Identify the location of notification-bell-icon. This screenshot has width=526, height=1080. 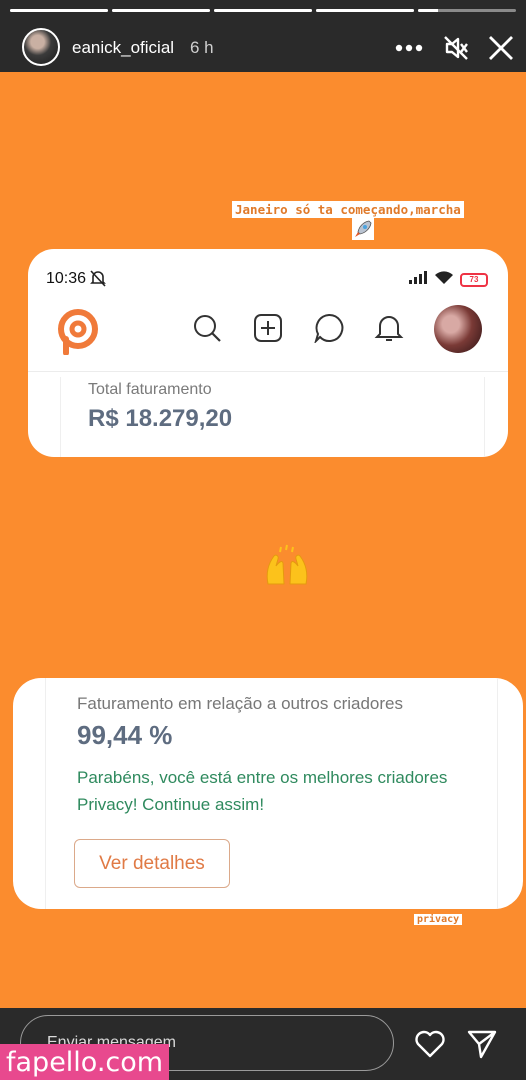
(389, 328).